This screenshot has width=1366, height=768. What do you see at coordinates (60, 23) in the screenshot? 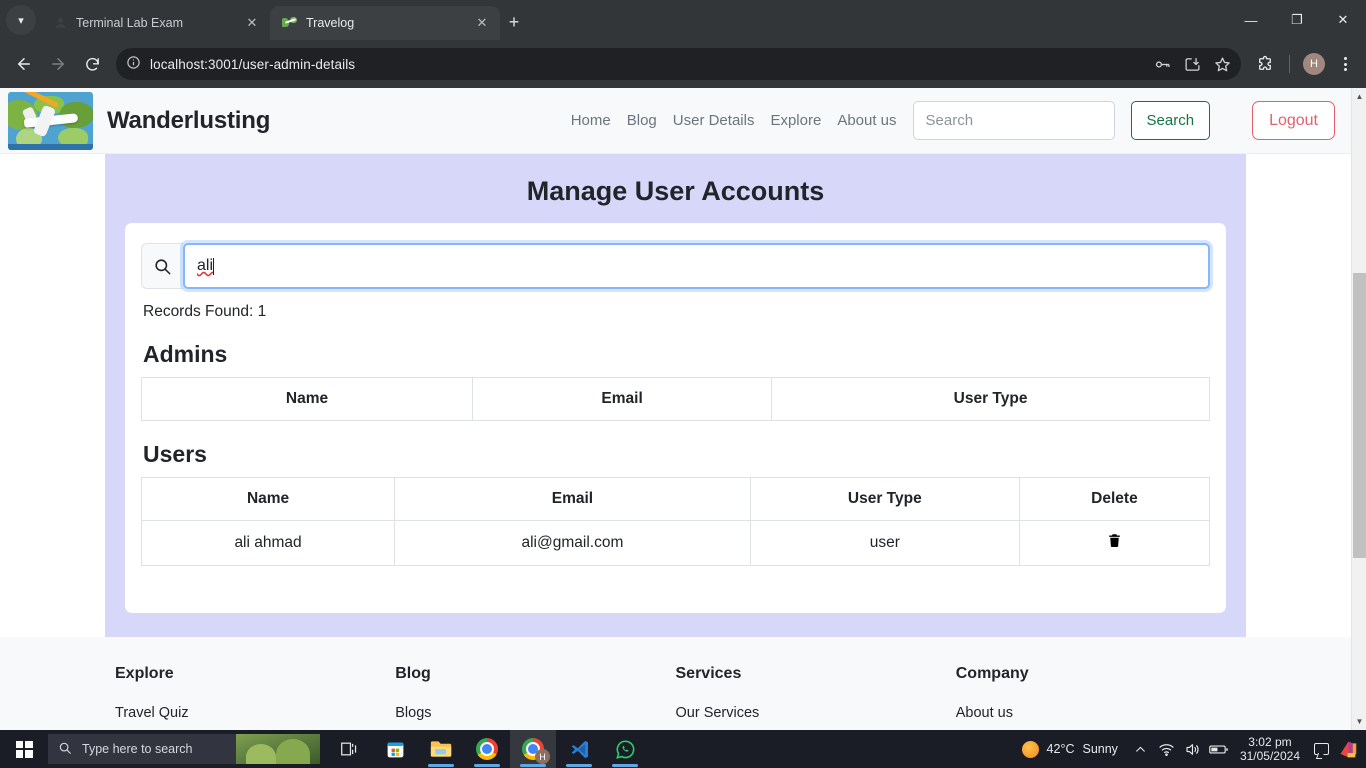
I see `person-card-icon` at bounding box center [60, 23].